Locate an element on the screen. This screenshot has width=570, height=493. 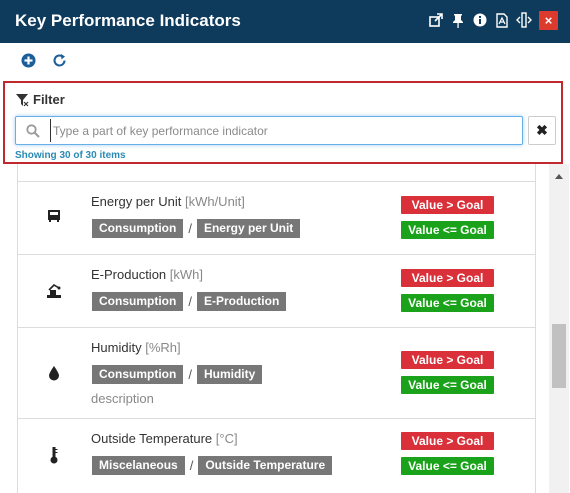
refresh-icon is located at coordinates (59, 60).